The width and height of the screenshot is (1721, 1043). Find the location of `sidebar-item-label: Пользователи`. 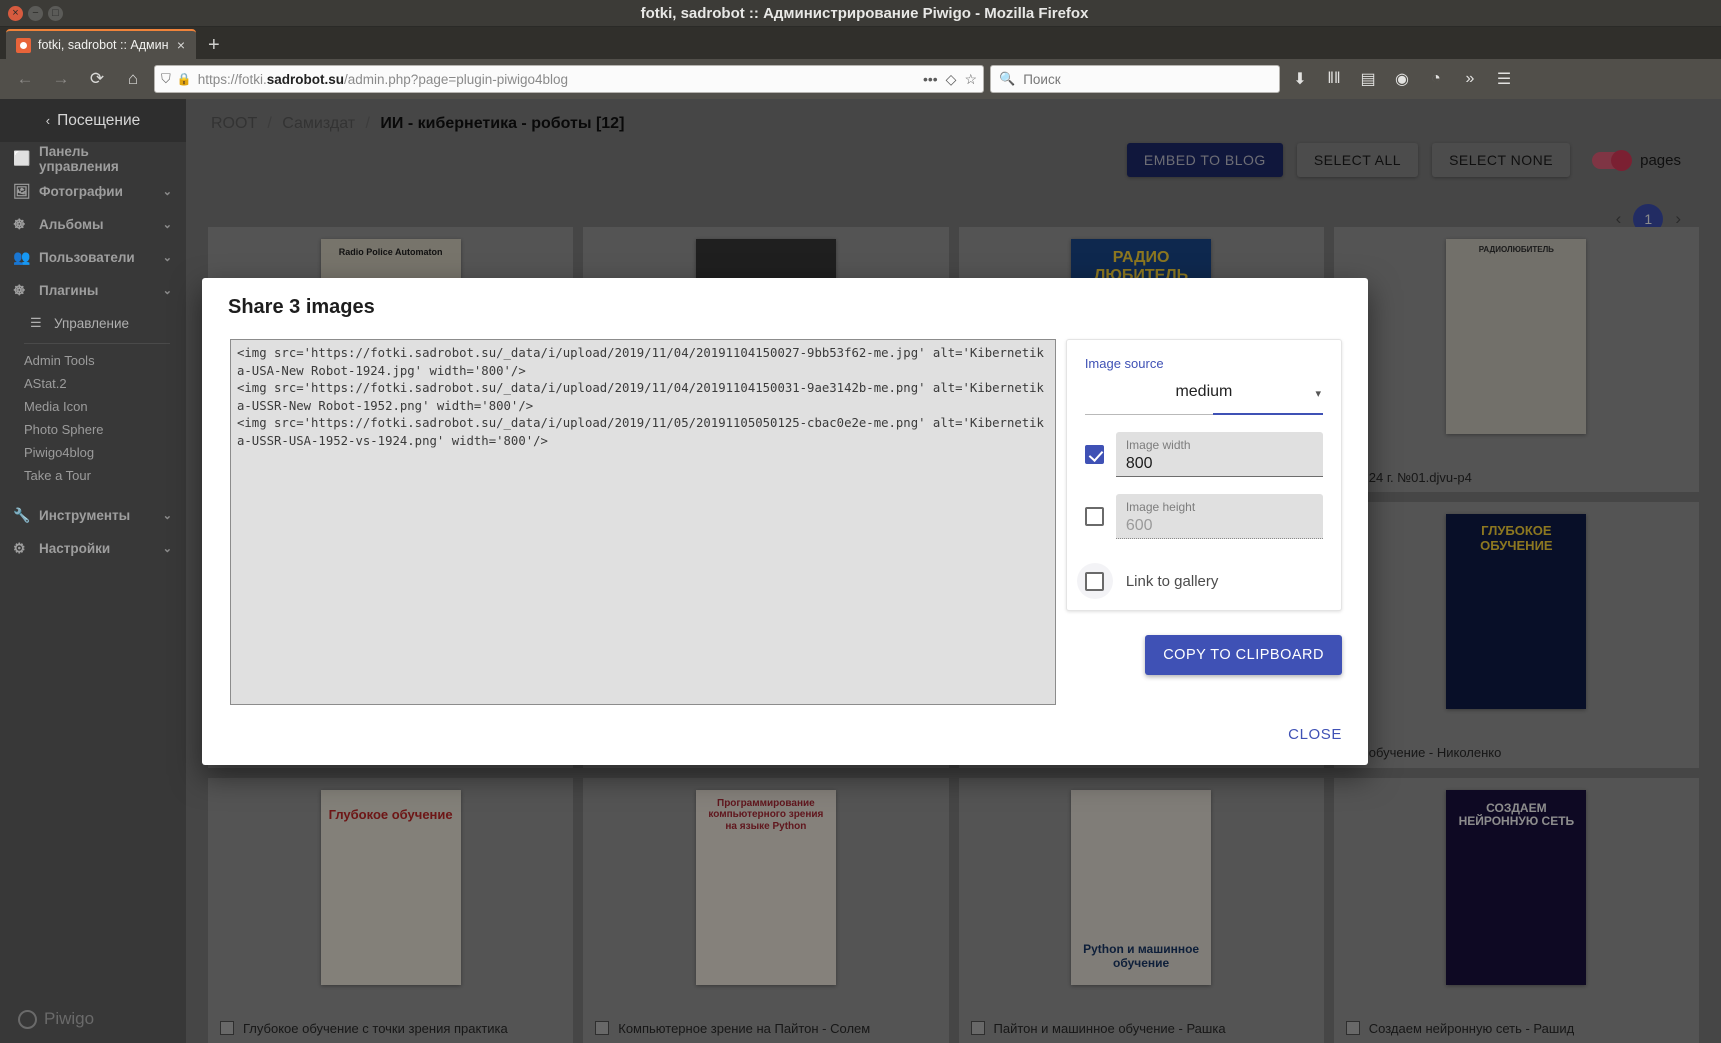

sidebar-item-label: Пользователи is located at coordinates (87, 257).